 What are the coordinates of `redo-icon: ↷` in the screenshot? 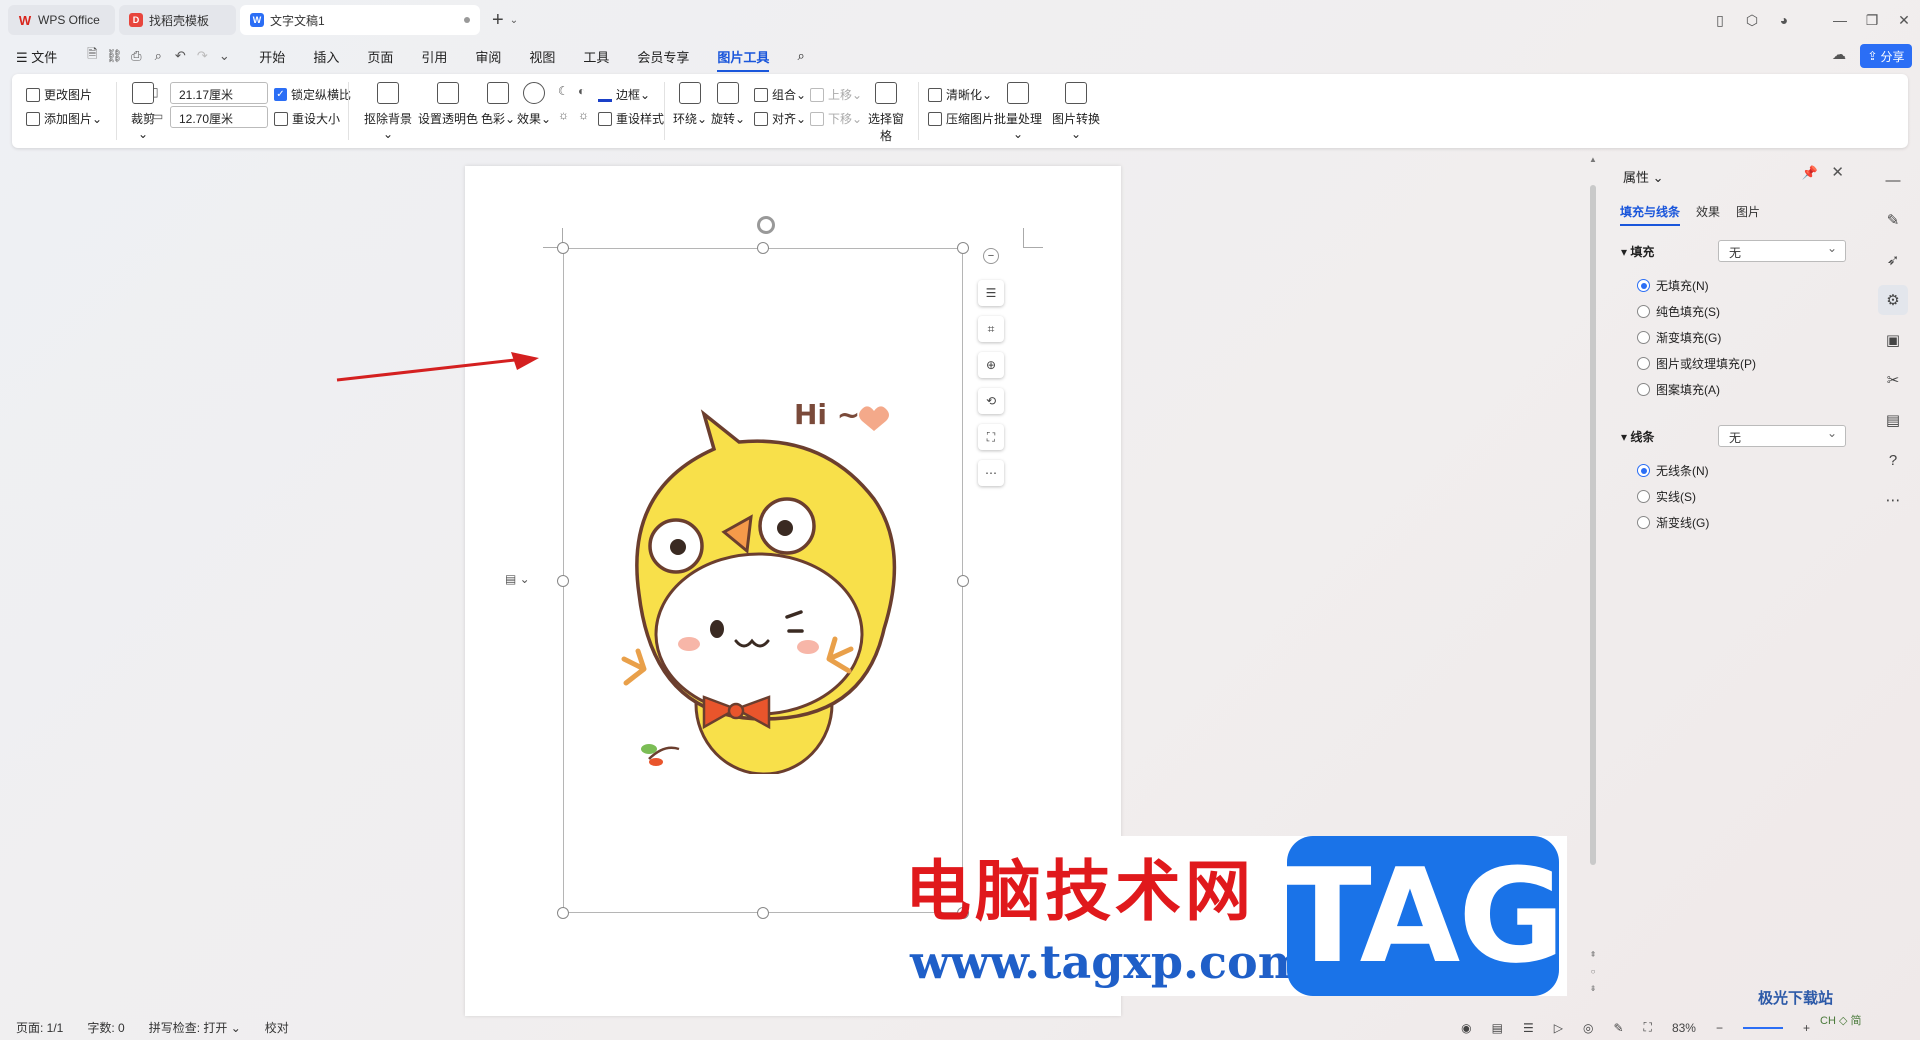 It's located at (202, 56).